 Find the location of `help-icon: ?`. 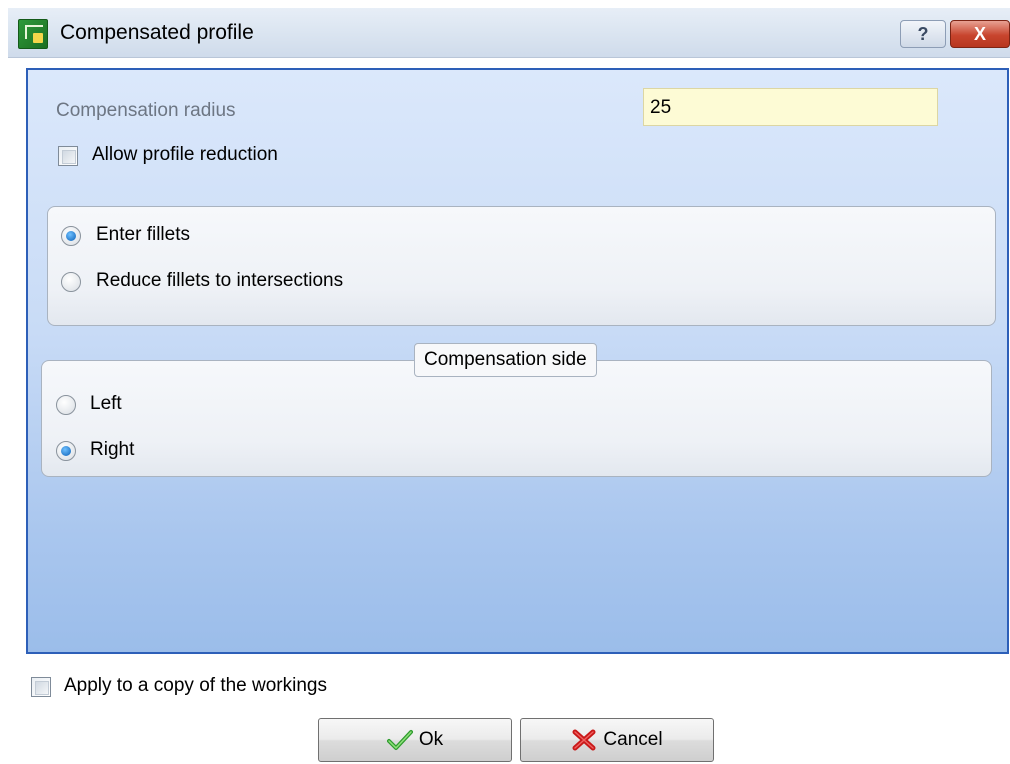

help-icon: ? is located at coordinates (923, 33).